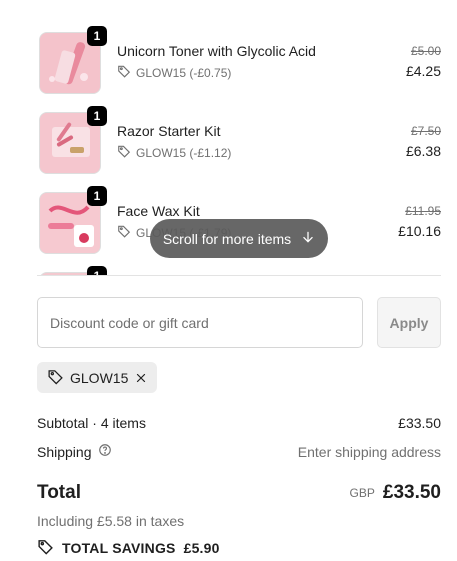 Image resolution: width=457 pixels, height=561 pixels. Describe the element at coordinates (105, 451) in the screenshot. I see `help-circle-icon` at that location.